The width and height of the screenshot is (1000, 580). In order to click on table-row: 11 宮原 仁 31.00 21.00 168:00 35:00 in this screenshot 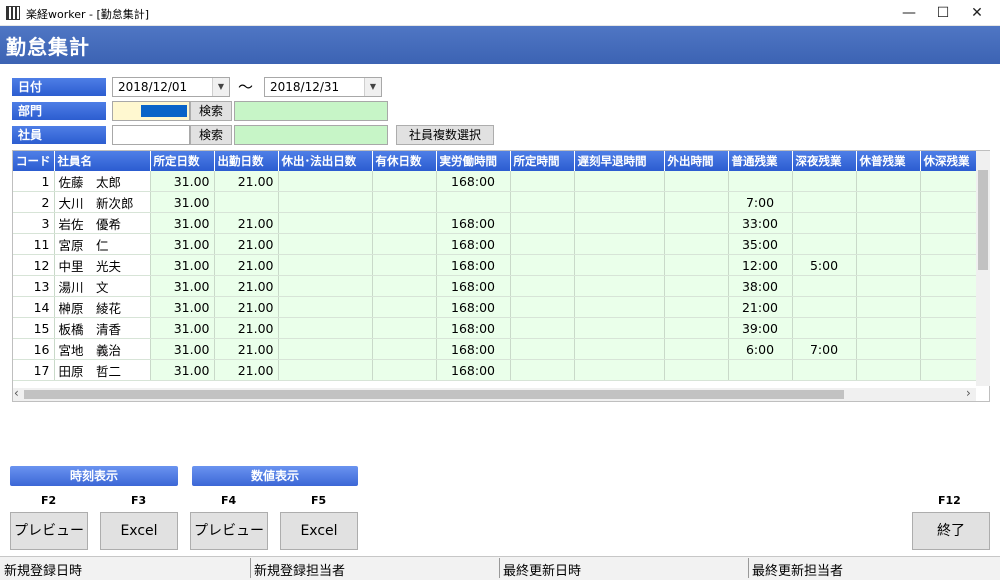, I will do `click(499, 244)`.